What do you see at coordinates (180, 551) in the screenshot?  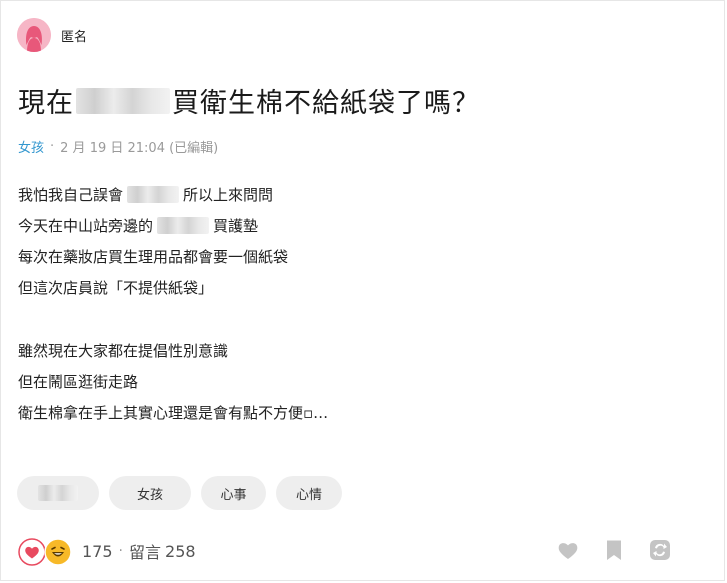 I see `comment-count: 258` at bounding box center [180, 551].